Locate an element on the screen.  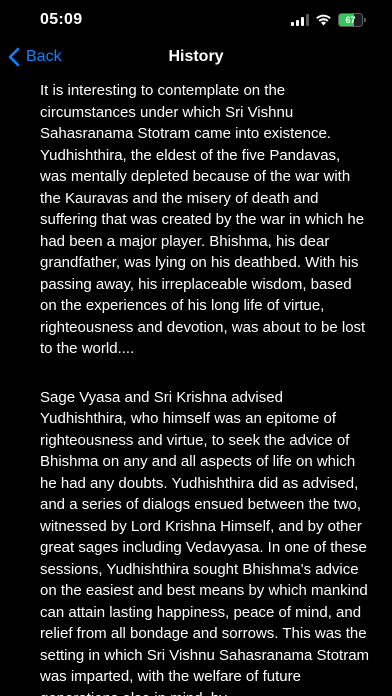
status-icons: 67 is located at coordinates (328, 20).